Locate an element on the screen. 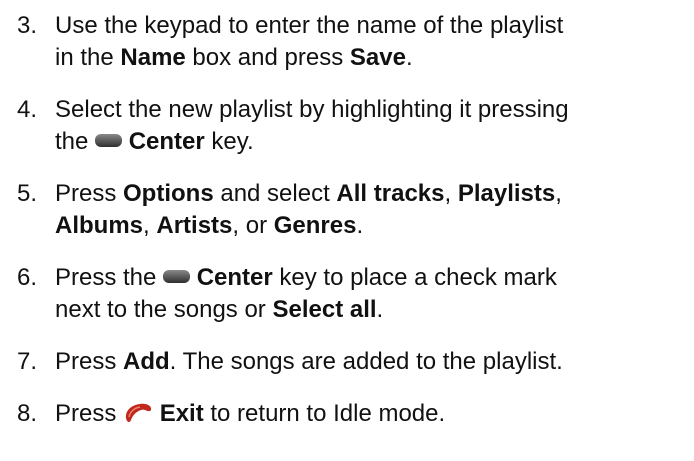 The width and height of the screenshot is (694, 461). step-line: next to the songs or Select all. is located at coordinates (373, 310).